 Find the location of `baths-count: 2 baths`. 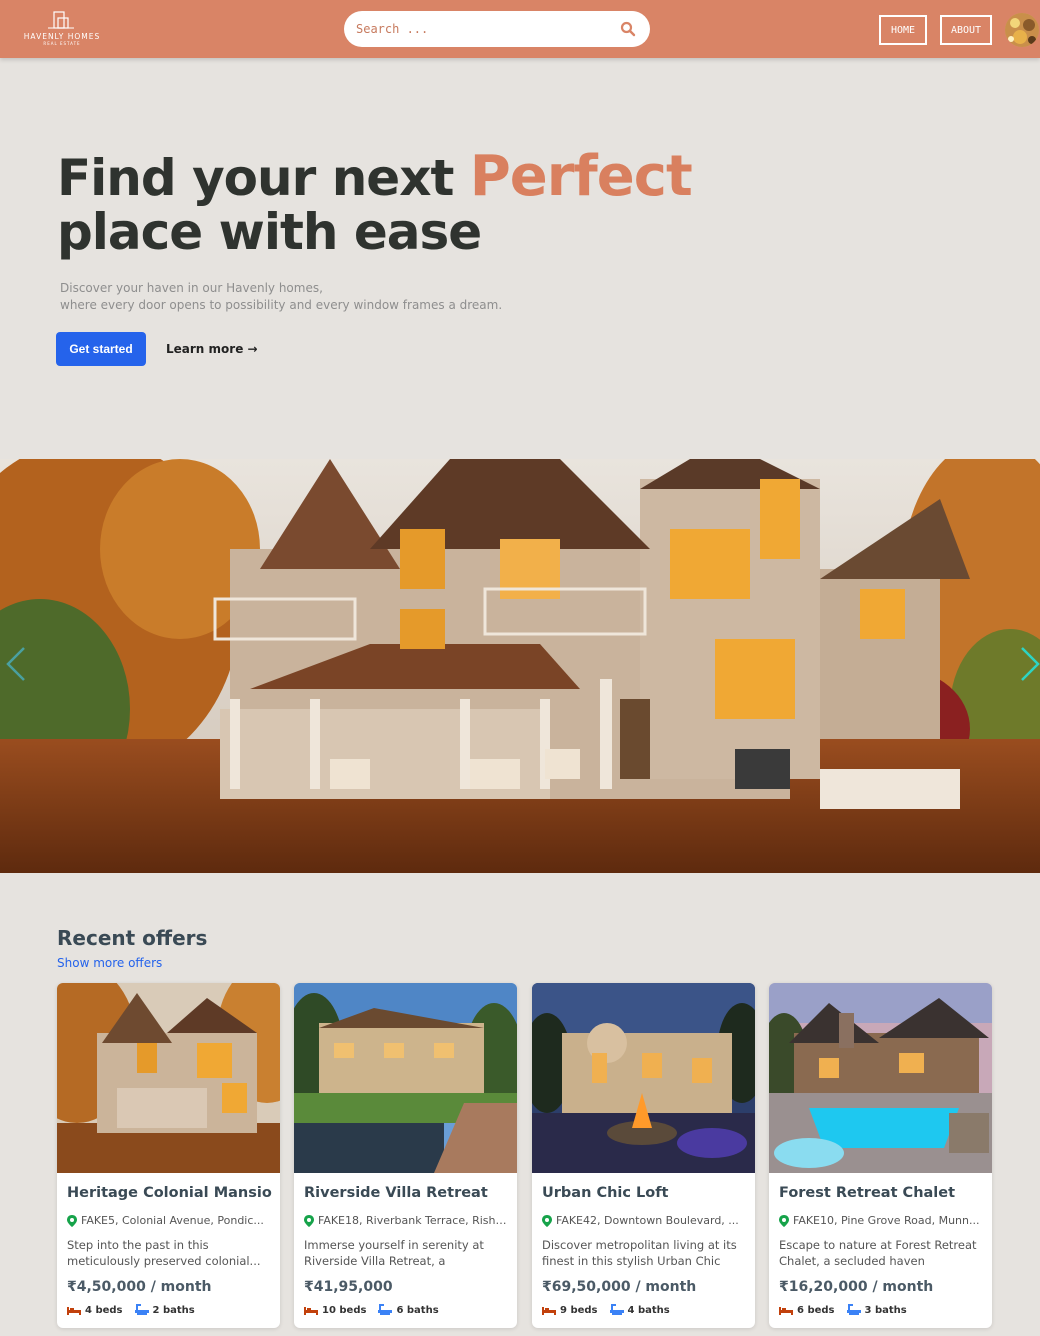

baths-count: 2 baths is located at coordinates (173, 1310).